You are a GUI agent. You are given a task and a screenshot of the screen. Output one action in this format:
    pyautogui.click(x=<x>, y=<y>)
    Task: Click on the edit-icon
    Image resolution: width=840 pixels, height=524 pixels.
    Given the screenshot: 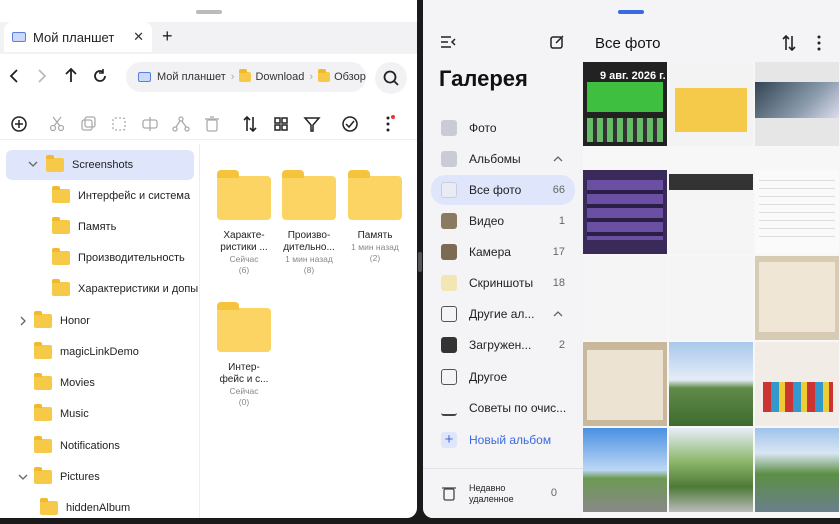 What is the action you would take?
    pyautogui.click(x=557, y=42)
    